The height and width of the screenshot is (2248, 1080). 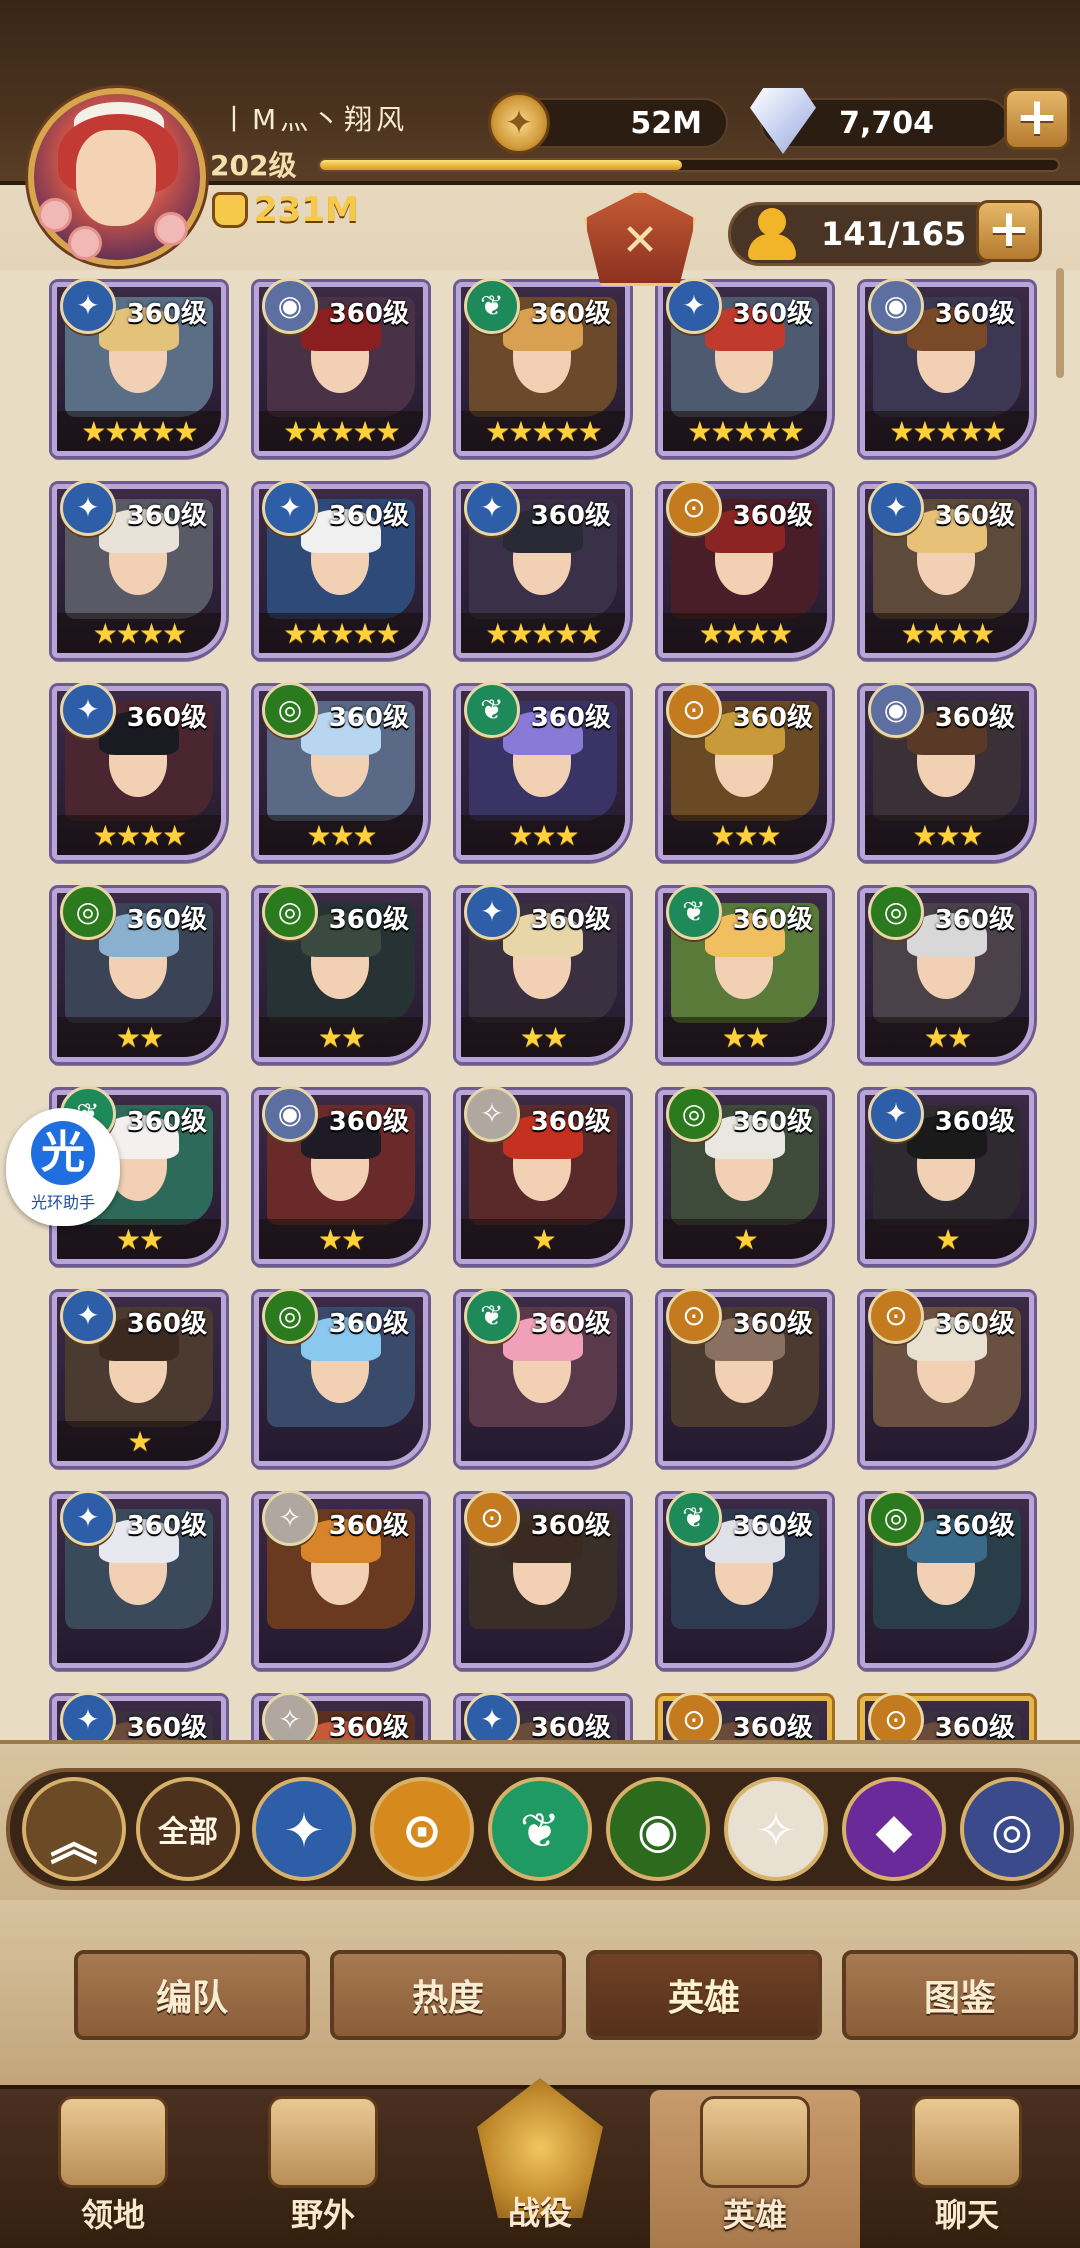 I want to click on filter-all-button: 全部, so click(x=188, y=1829).